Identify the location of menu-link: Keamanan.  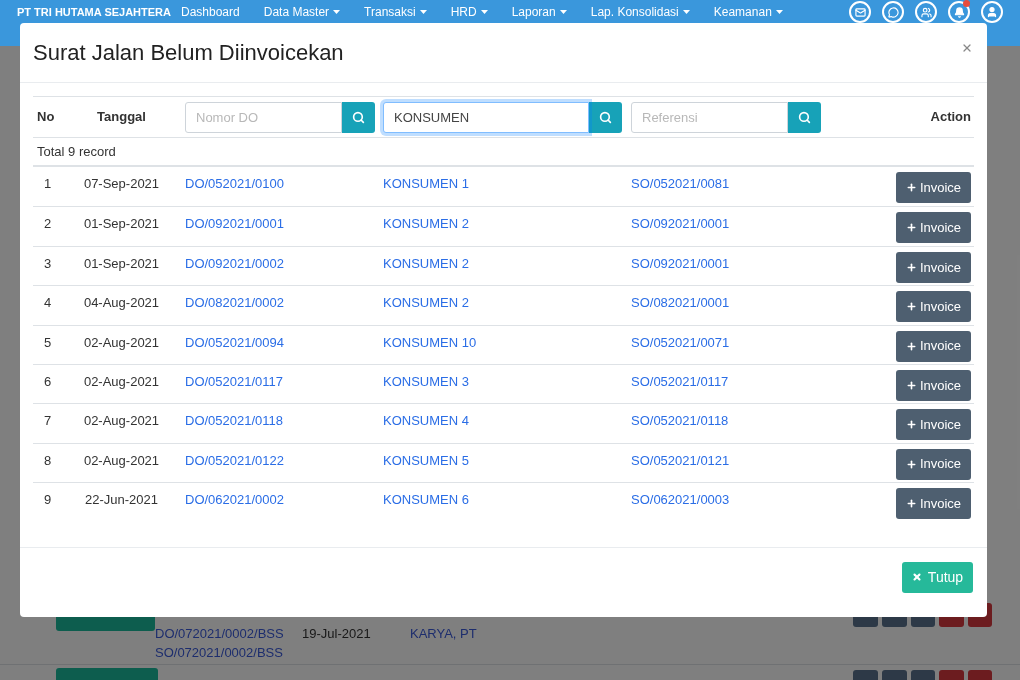
(748, 12).